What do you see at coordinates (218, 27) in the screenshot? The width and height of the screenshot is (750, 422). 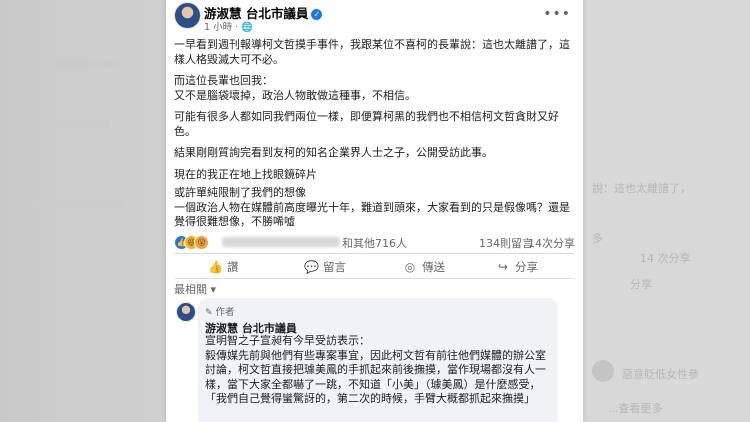 I see `post-time: 1 小時` at bounding box center [218, 27].